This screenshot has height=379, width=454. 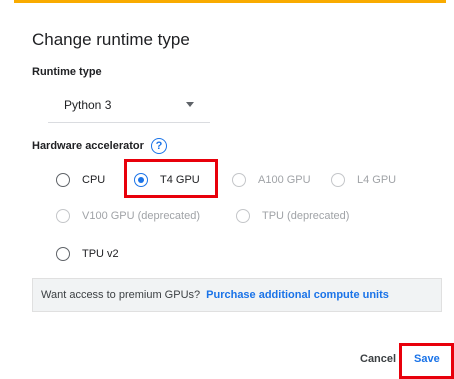 I want to click on help-icon: ?, so click(x=159, y=146).